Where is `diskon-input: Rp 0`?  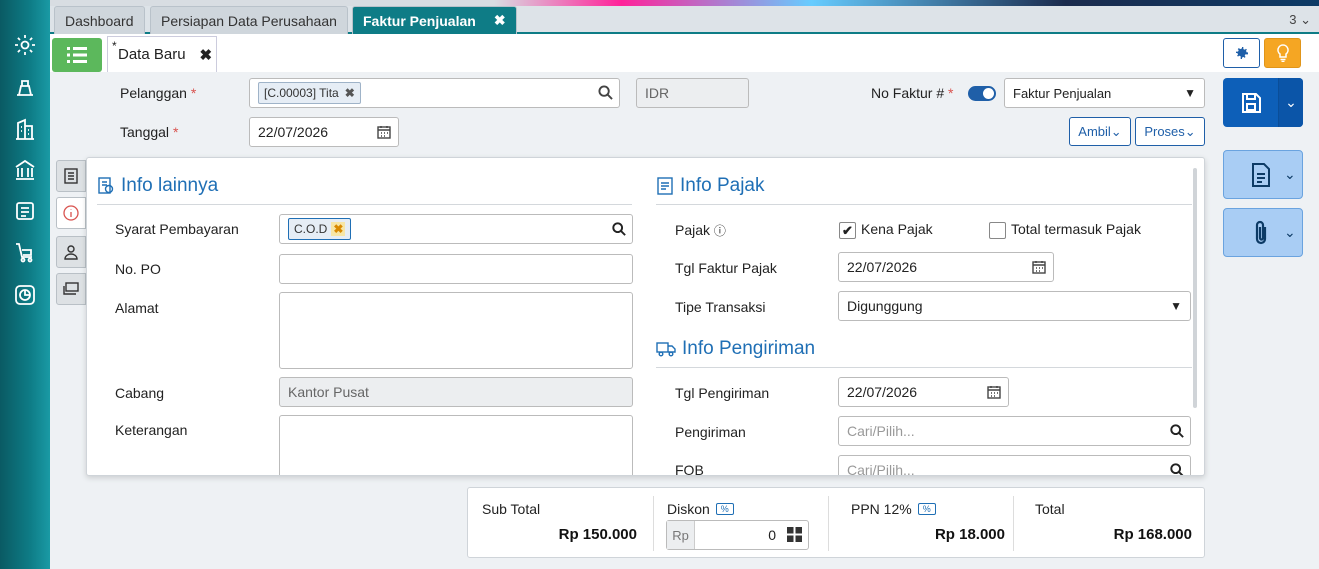 diskon-input: Rp 0 is located at coordinates (737, 535).